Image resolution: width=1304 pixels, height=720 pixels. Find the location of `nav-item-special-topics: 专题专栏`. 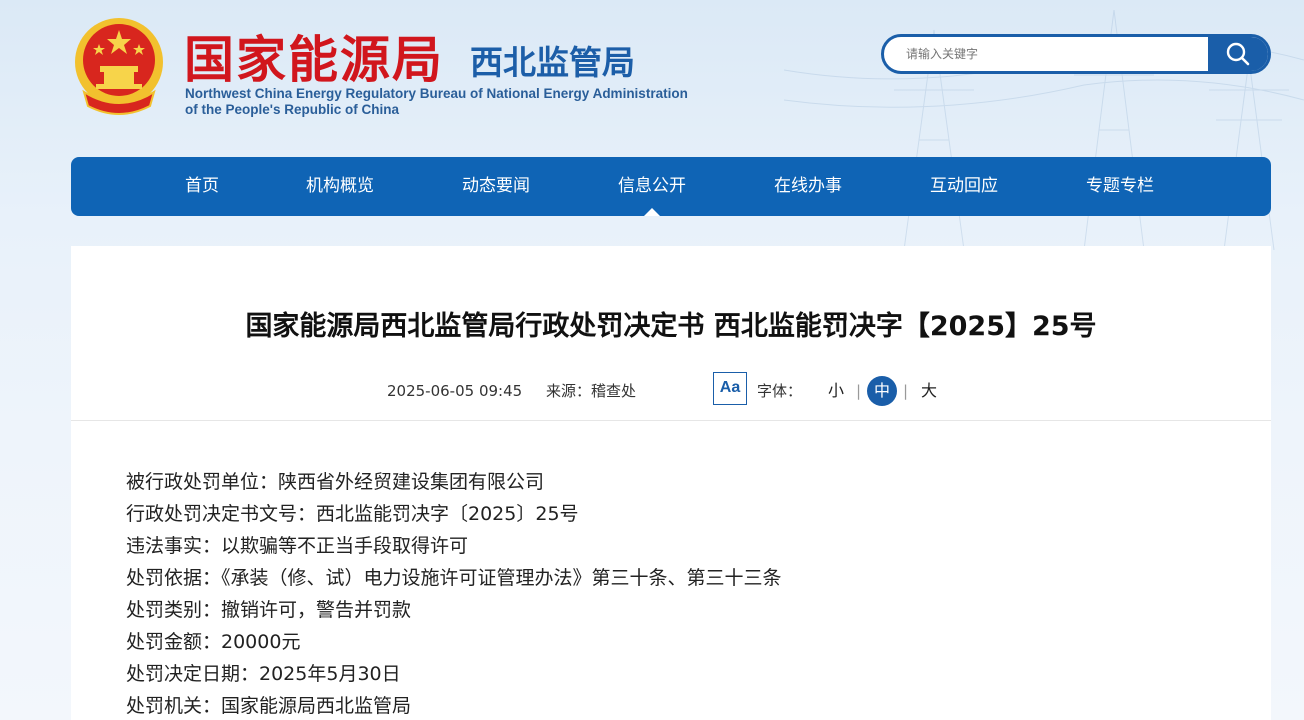

nav-item-special-topics: 专题专栏 is located at coordinates (1120, 186).